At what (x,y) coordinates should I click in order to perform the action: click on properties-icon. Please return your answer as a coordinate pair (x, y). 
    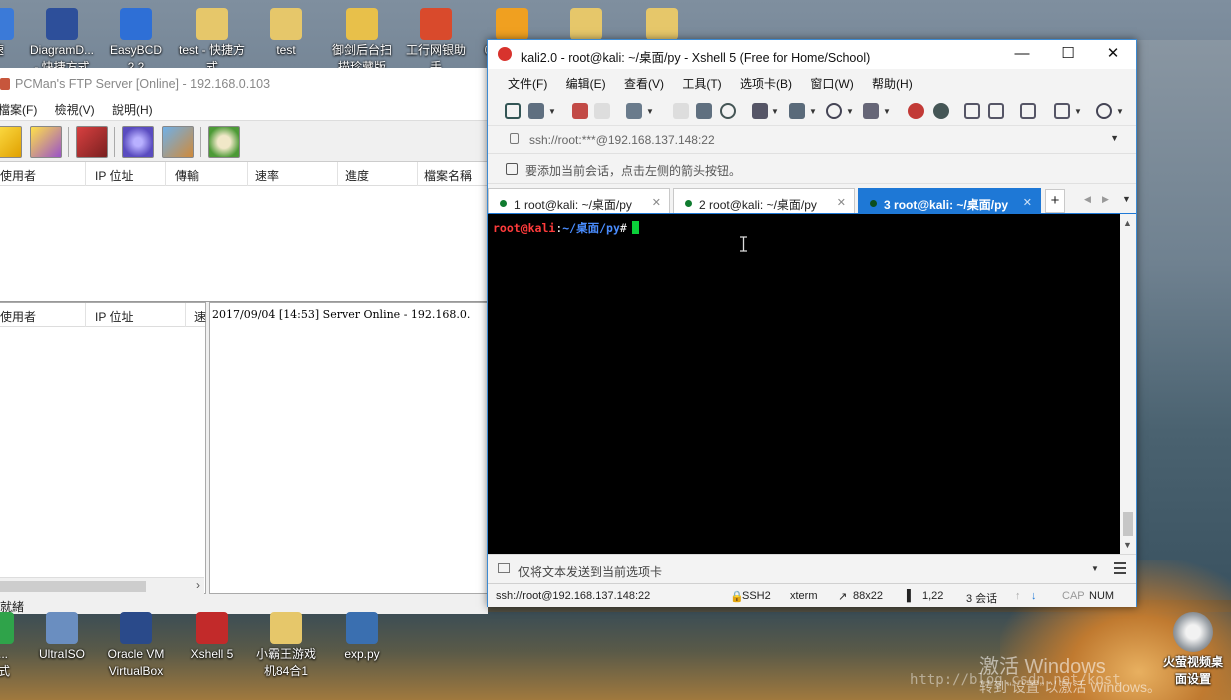
    Looking at the image, I should click on (634, 111).